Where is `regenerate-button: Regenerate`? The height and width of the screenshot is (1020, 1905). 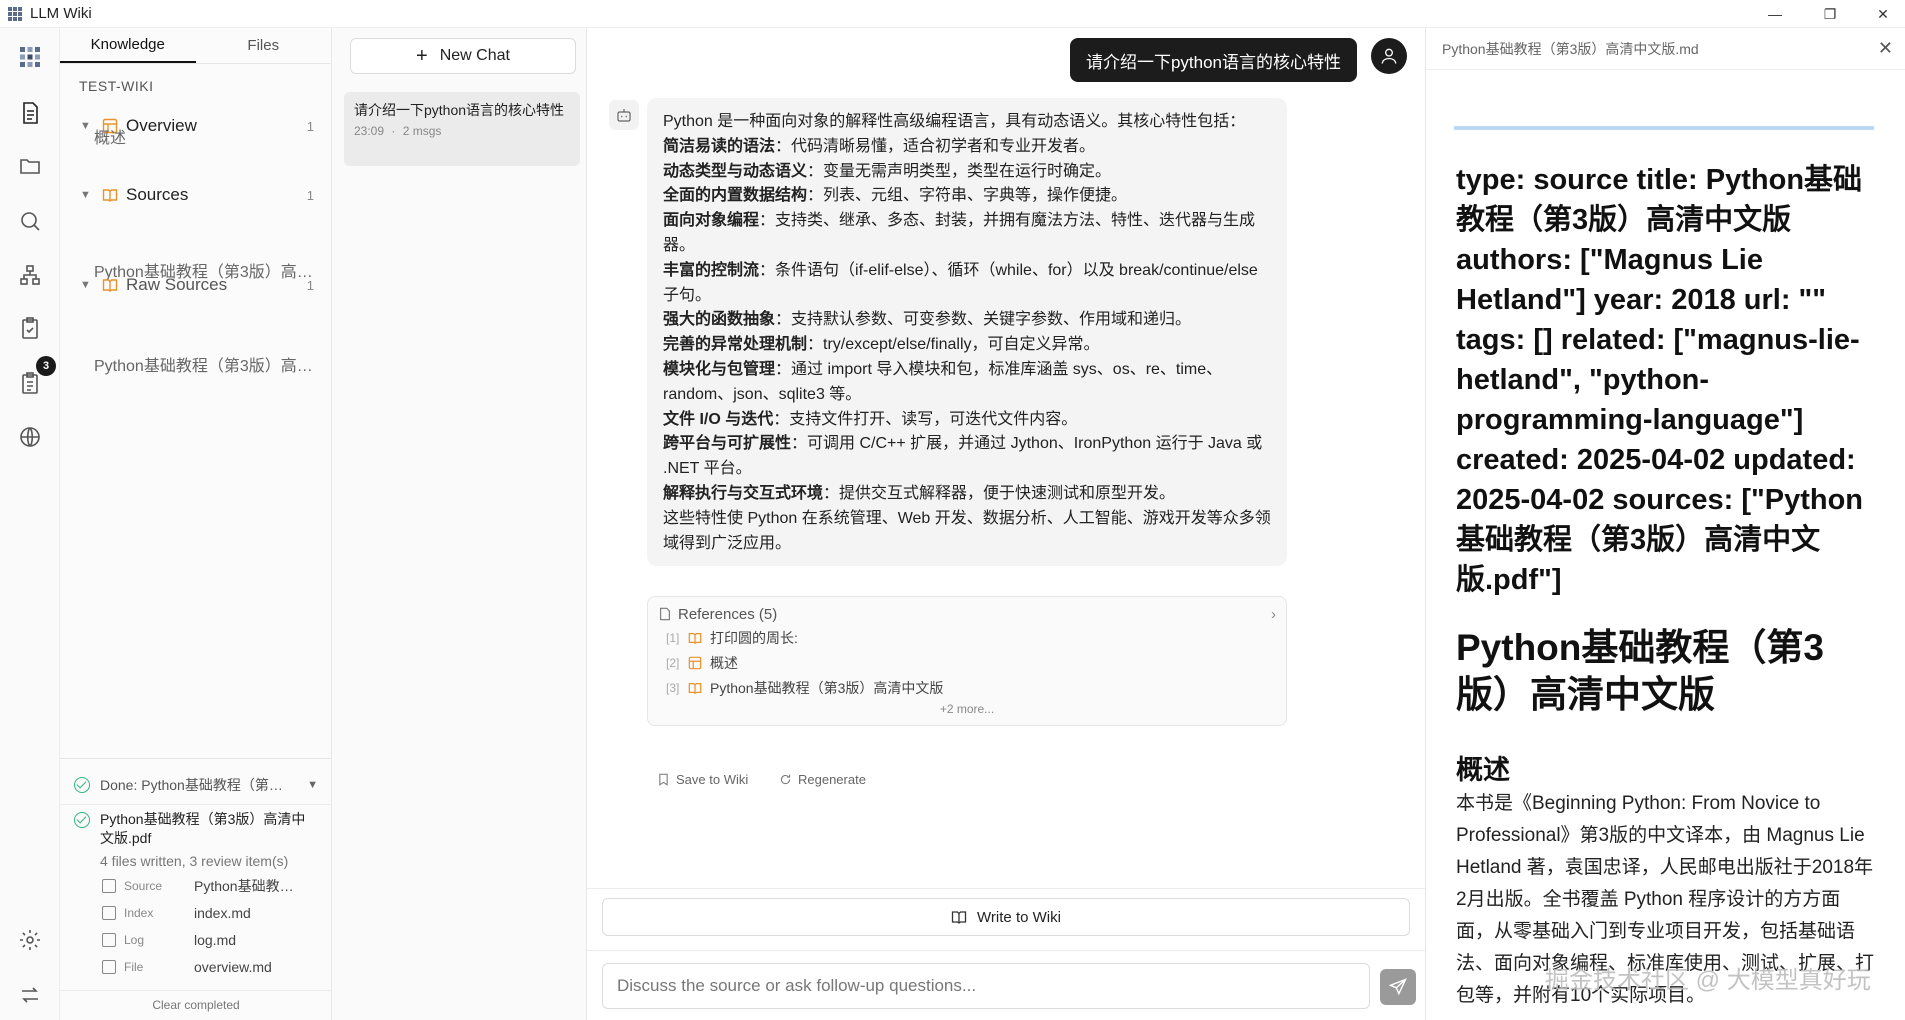
regenerate-button: Regenerate is located at coordinates (822, 779).